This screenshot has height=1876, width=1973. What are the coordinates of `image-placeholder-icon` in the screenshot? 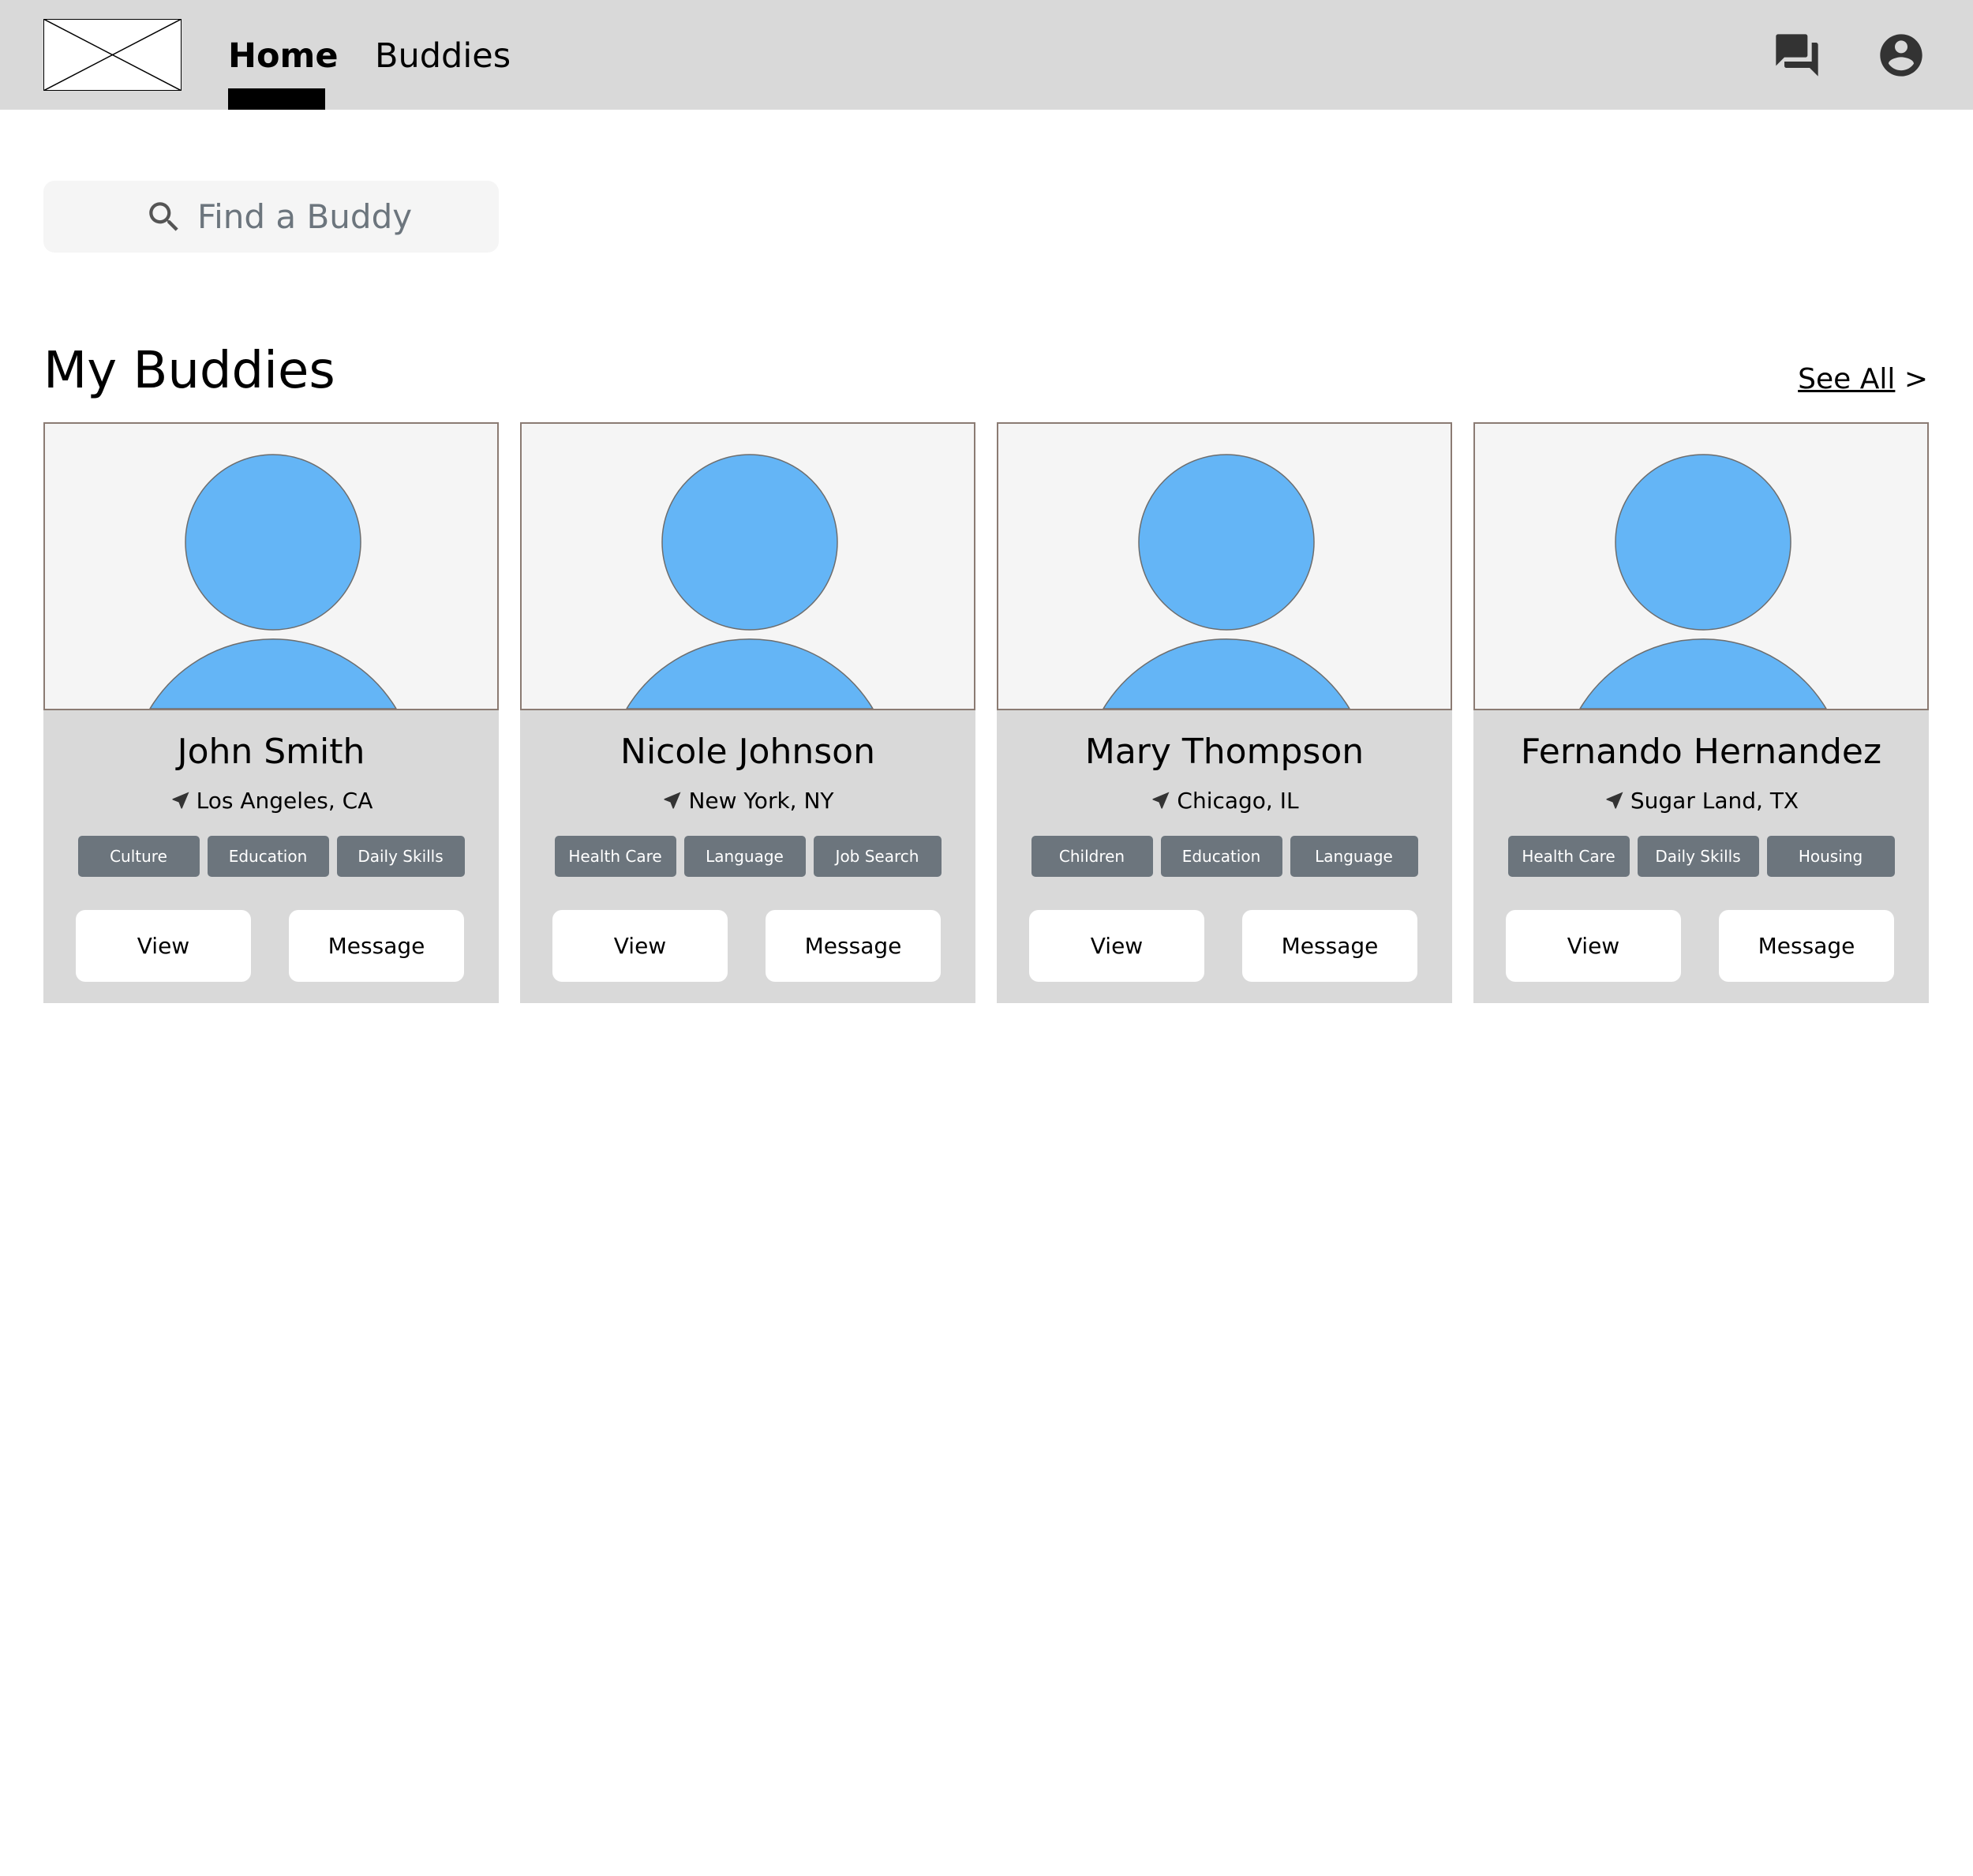 It's located at (112, 55).